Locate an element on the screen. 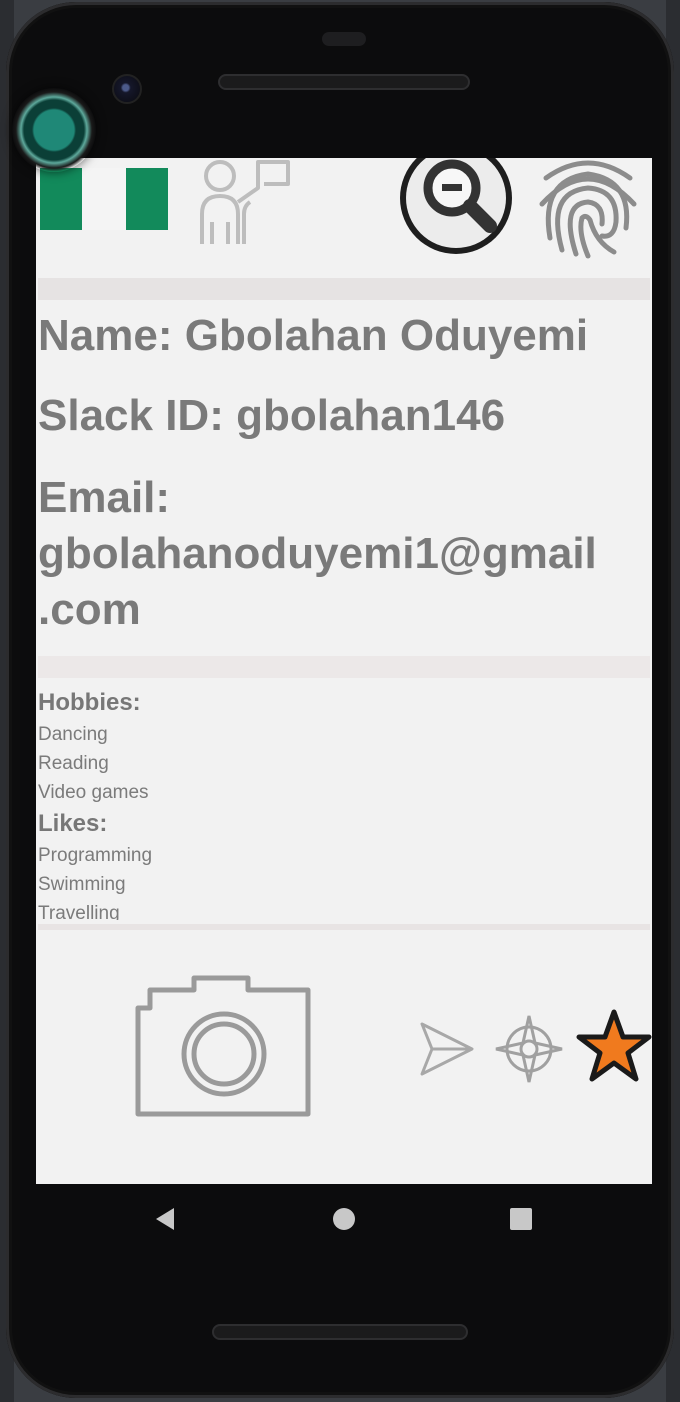  footer-divider is located at coordinates (344, 927).